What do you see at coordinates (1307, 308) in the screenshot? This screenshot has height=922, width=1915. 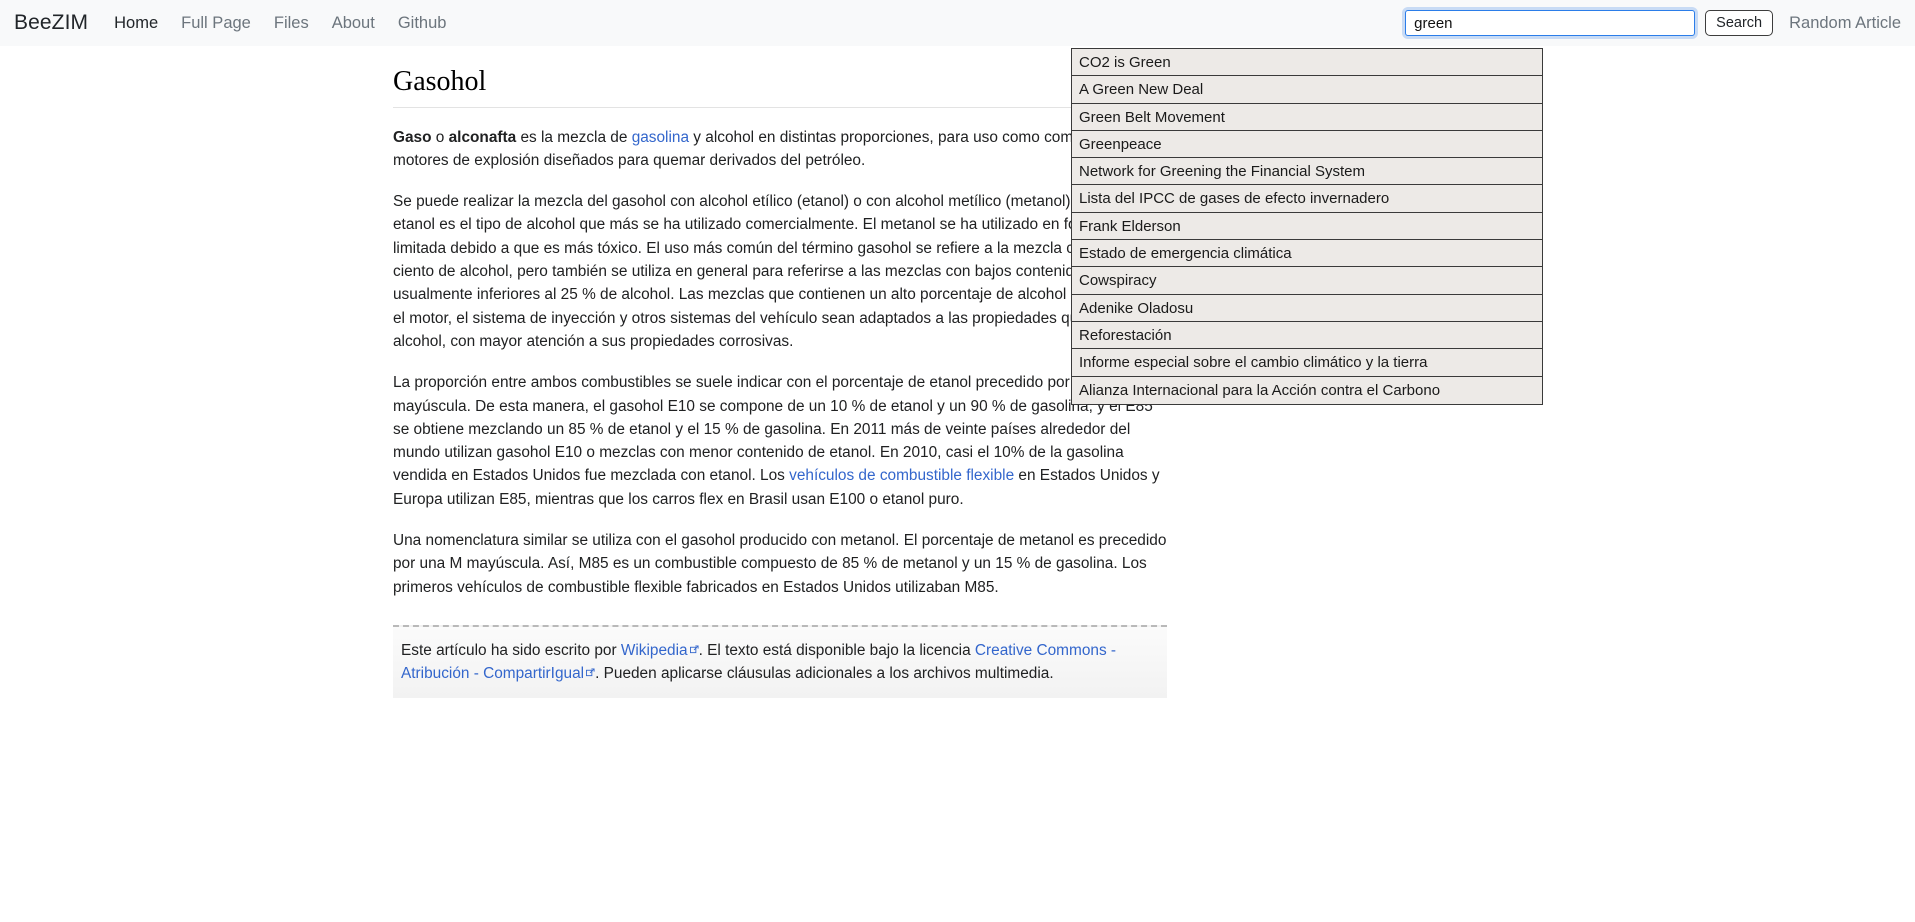 I see `suggestion-item: Adenike Oladosu` at bounding box center [1307, 308].